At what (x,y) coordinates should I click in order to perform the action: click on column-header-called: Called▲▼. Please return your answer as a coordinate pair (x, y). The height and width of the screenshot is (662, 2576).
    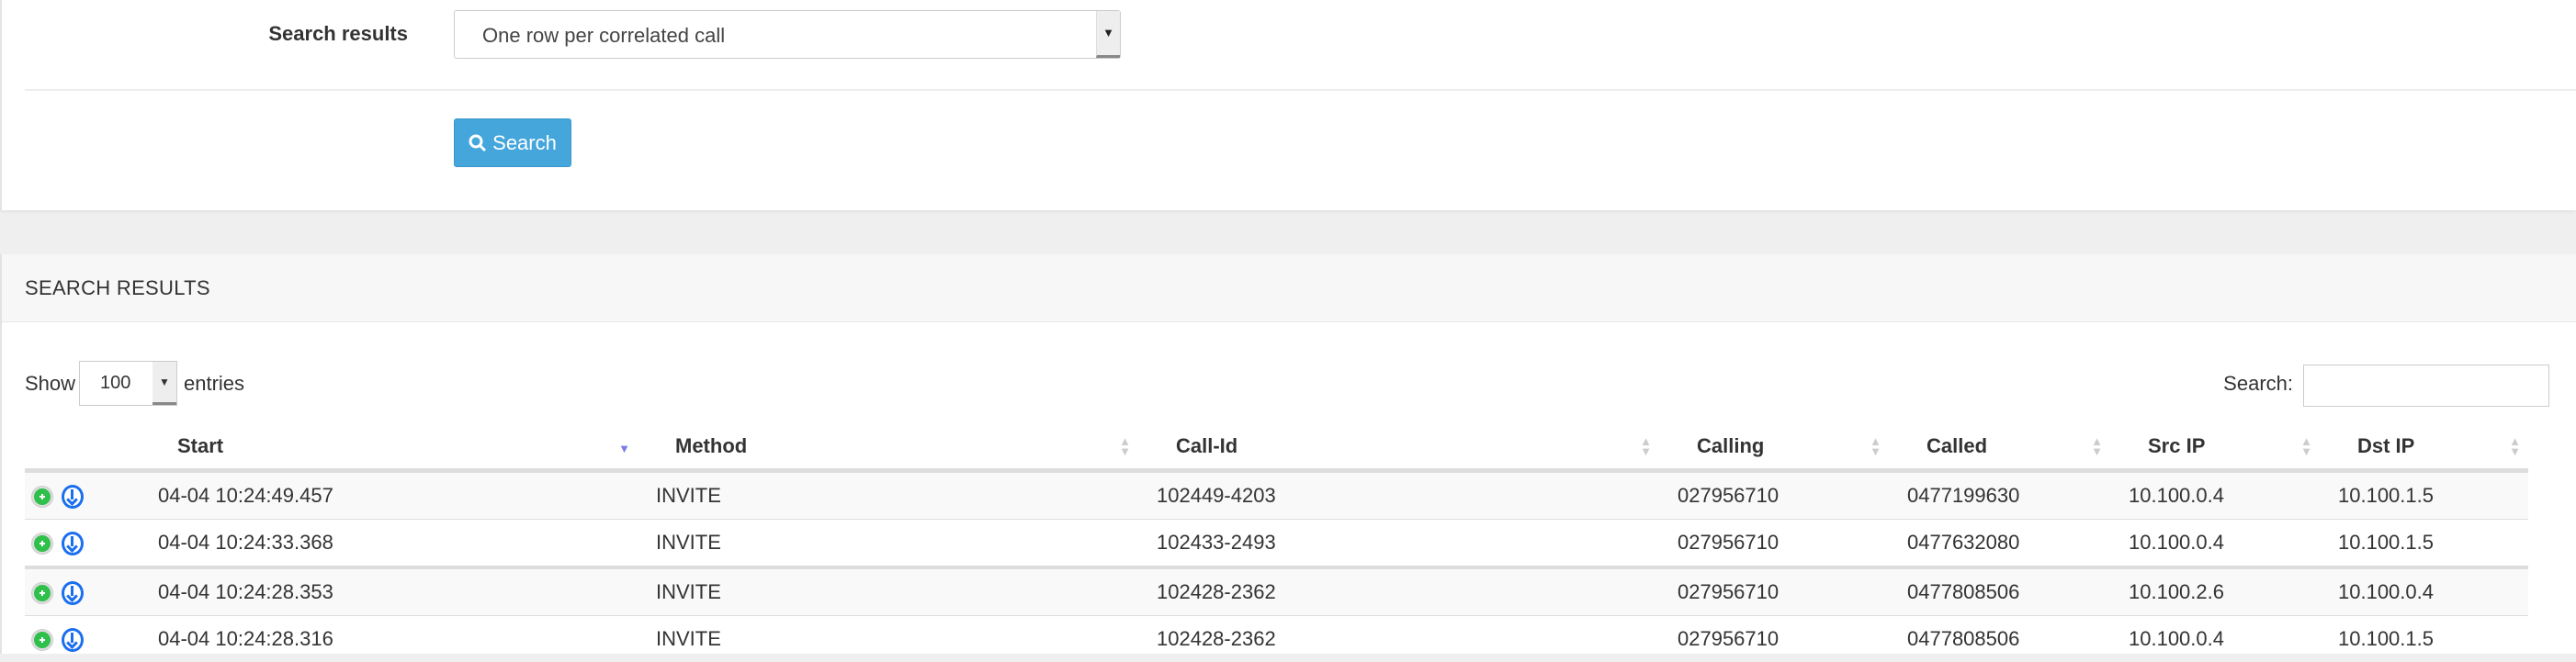
    Looking at the image, I should click on (1999, 447).